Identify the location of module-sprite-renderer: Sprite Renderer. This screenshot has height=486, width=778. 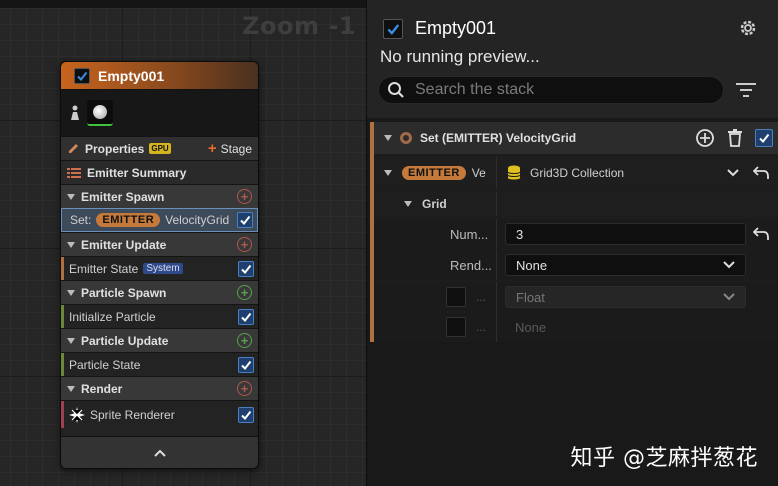
(159, 414).